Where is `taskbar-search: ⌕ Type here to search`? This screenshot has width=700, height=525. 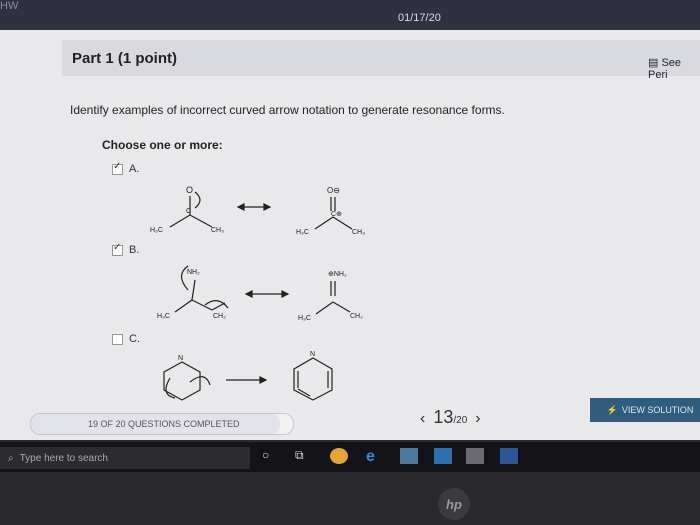
taskbar-search: ⌕ Type here to search is located at coordinates (125, 458).